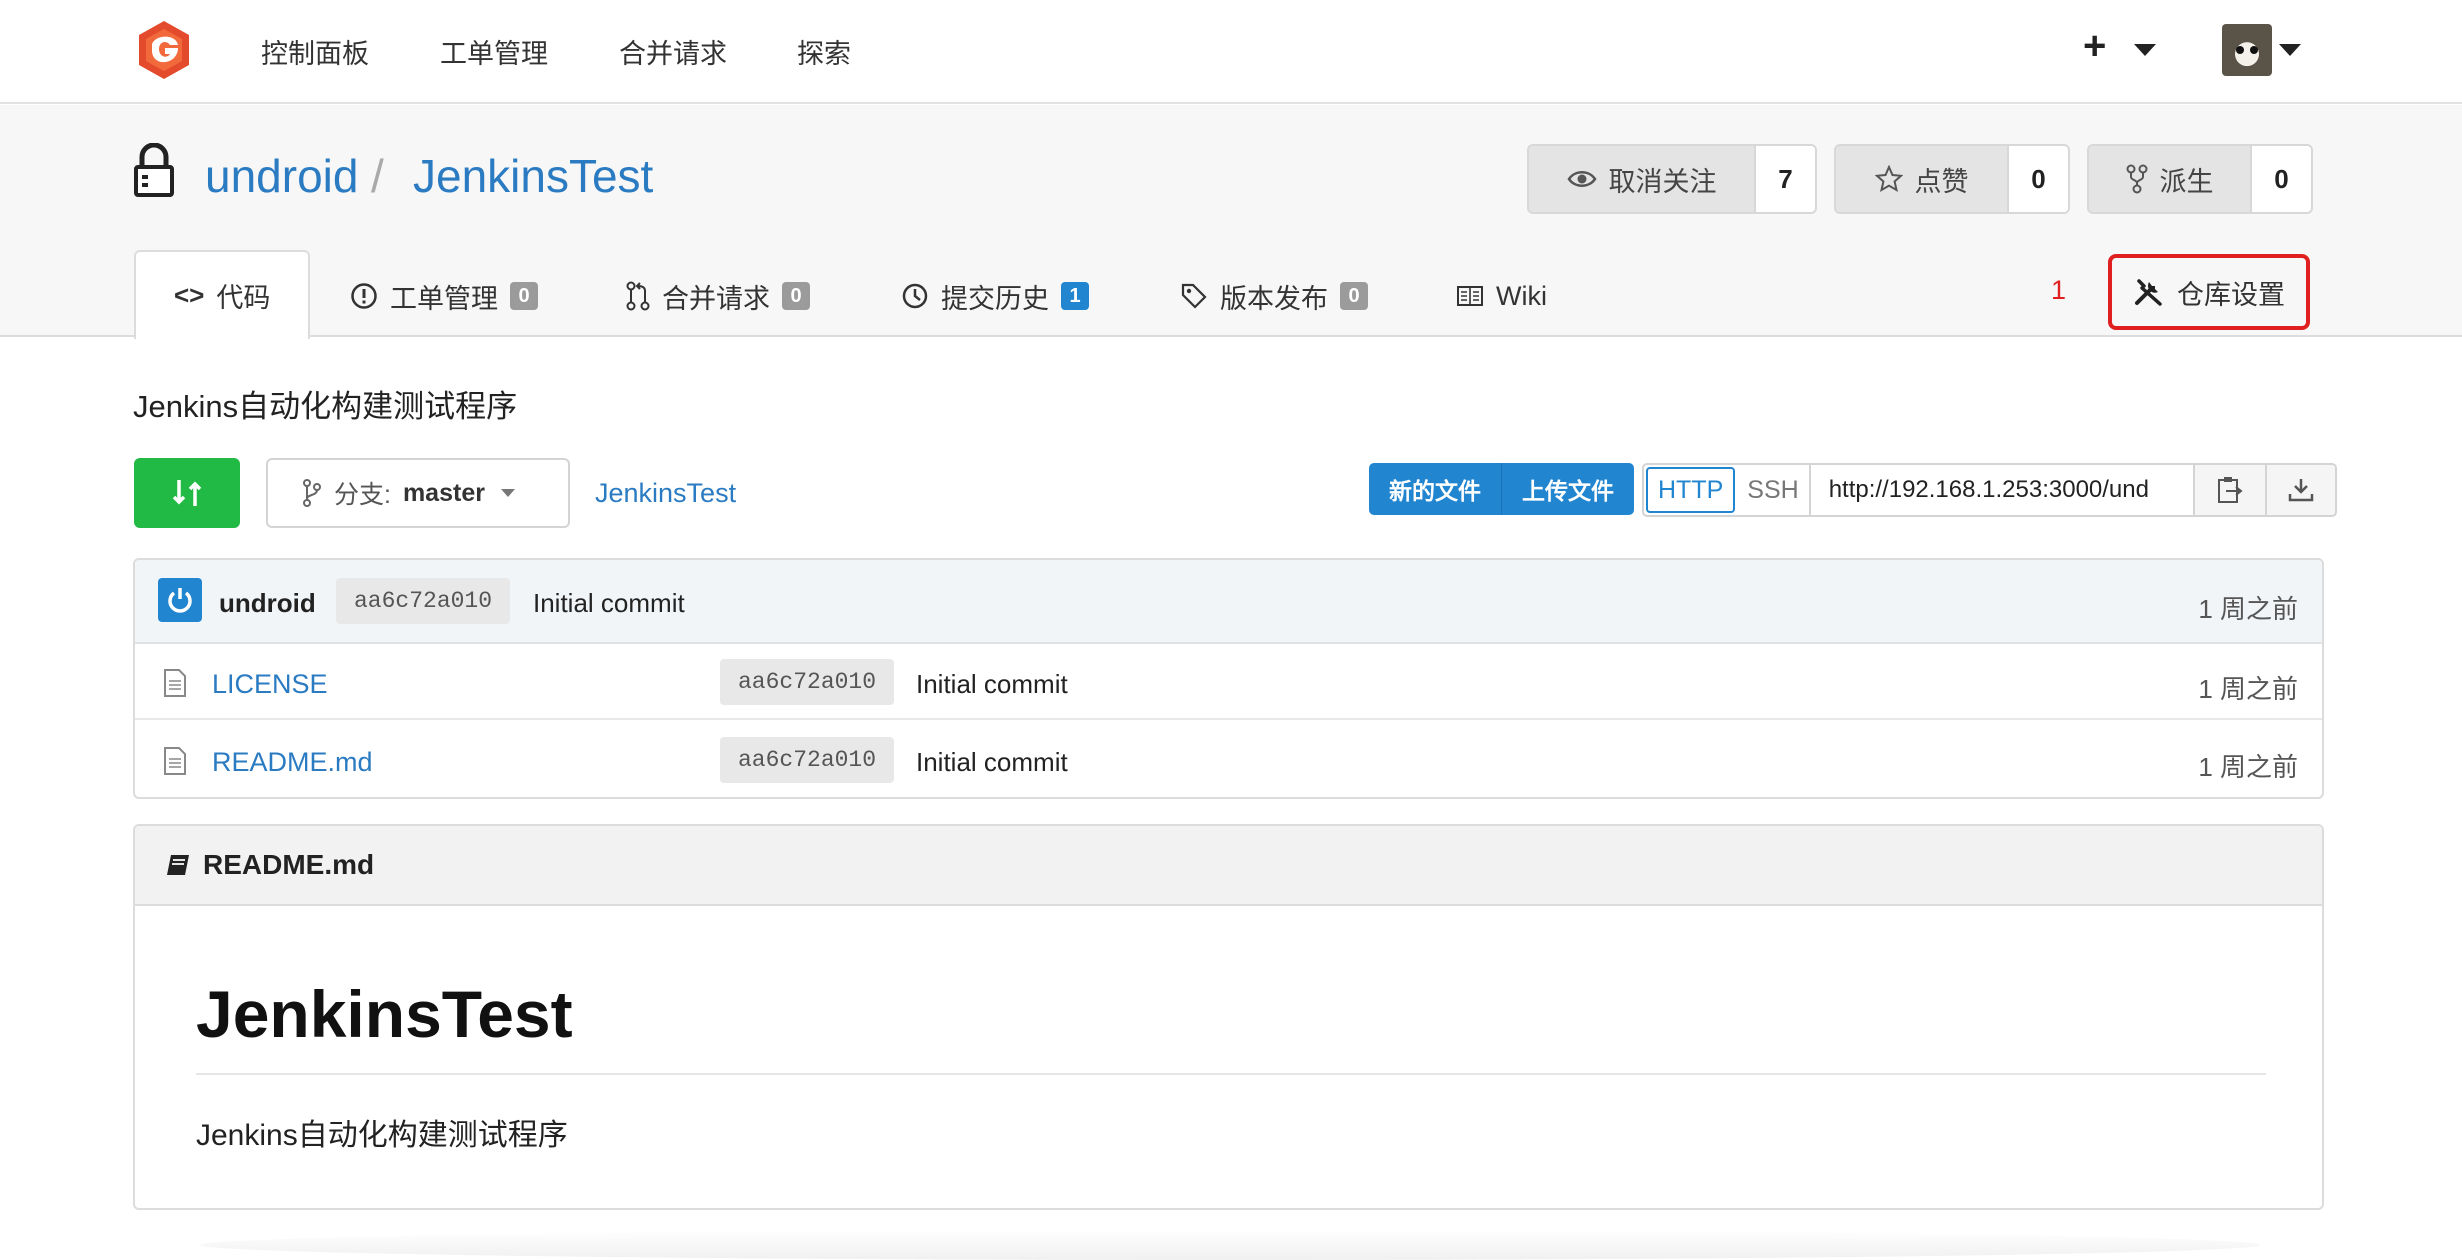 This screenshot has width=2462, height=1260. I want to click on nav-dashboard-link: 控制面板, so click(315, 51).